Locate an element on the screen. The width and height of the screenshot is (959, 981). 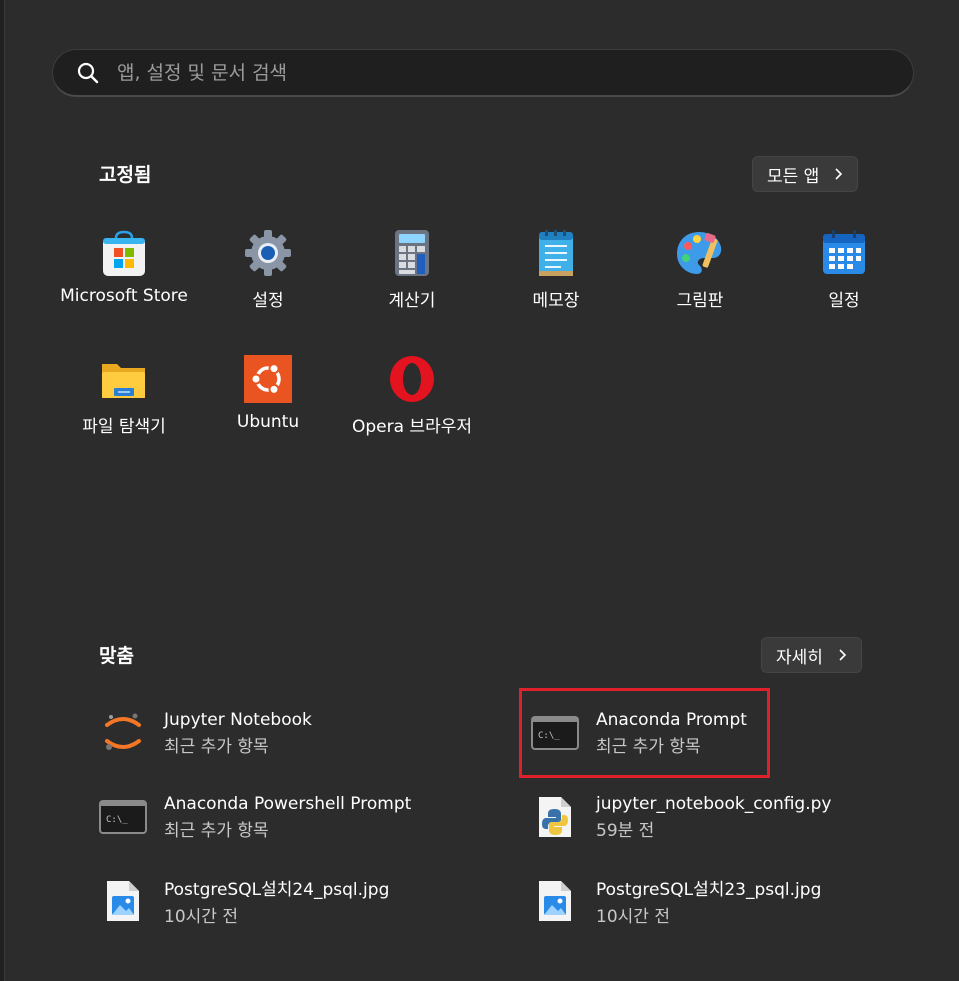
recommended-item-name: PostgreSQL설치24_psql.jpg is located at coordinates (277, 890).